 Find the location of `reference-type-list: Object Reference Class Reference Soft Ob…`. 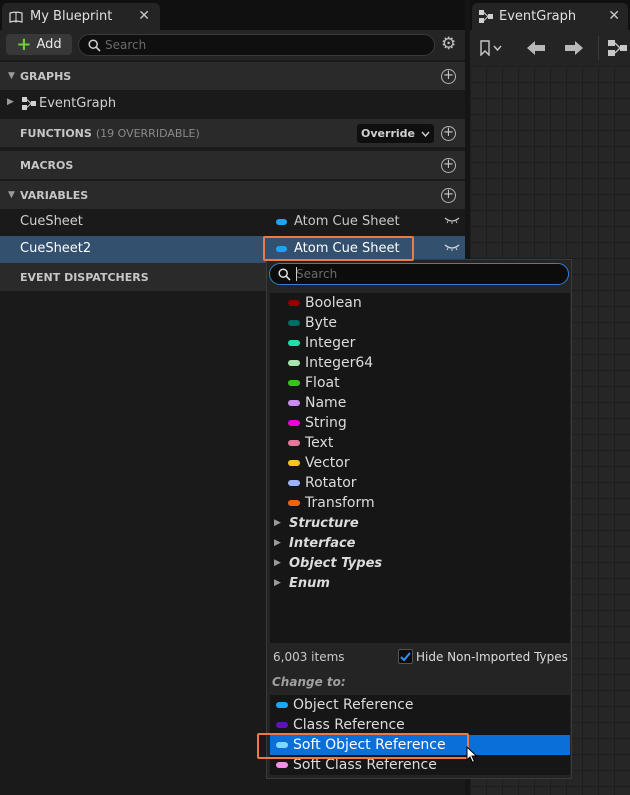

reference-type-list: Object Reference Class Reference Soft Ob… is located at coordinates (420, 735).